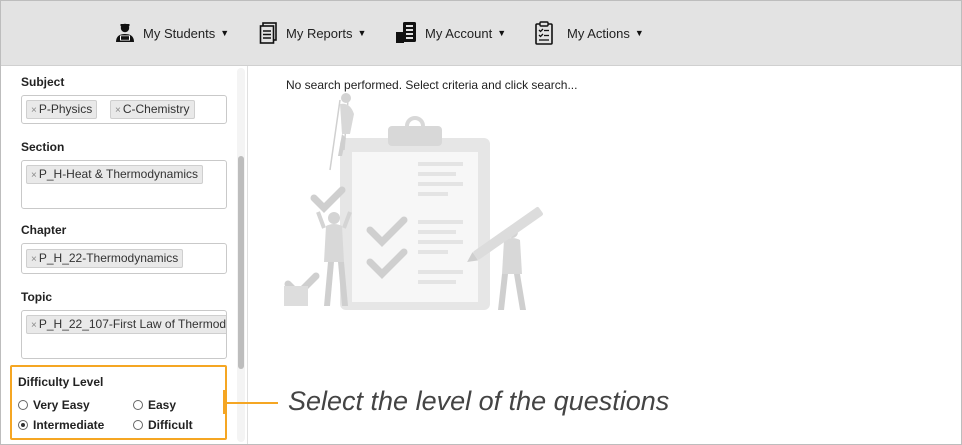  I want to click on nav-label: My Students, so click(179, 33).